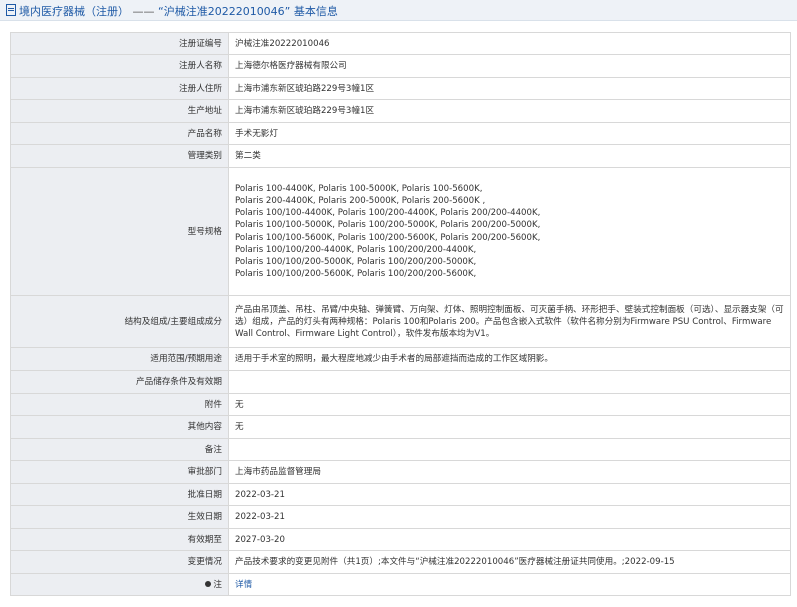 This screenshot has width=797, height=607. What do you see at coordinates (509, 472) in the screenshot?
I see `row-value: 上海市药品监督管理局` at bounding box center [509, 472].